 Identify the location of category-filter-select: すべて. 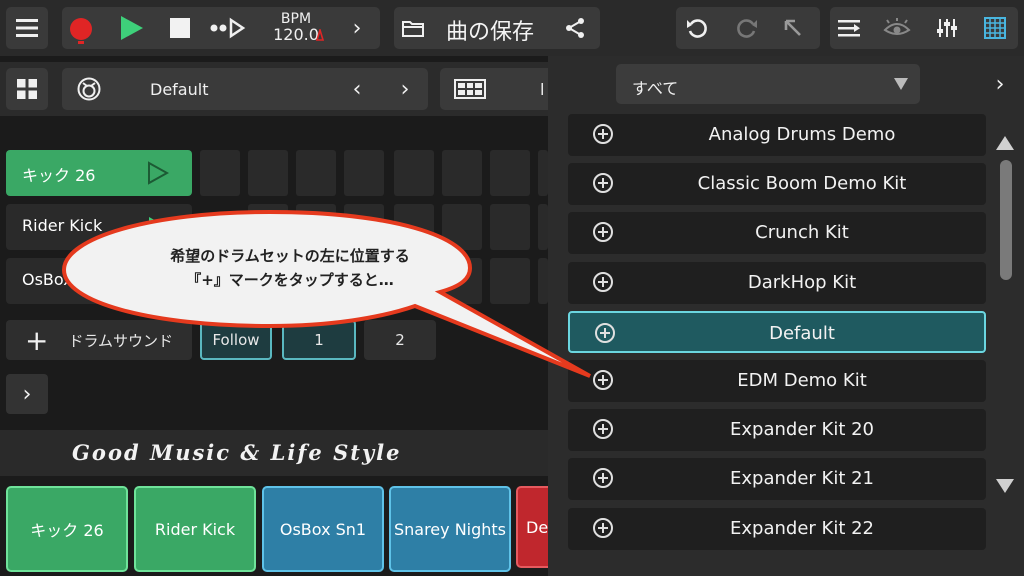
(768, 84).